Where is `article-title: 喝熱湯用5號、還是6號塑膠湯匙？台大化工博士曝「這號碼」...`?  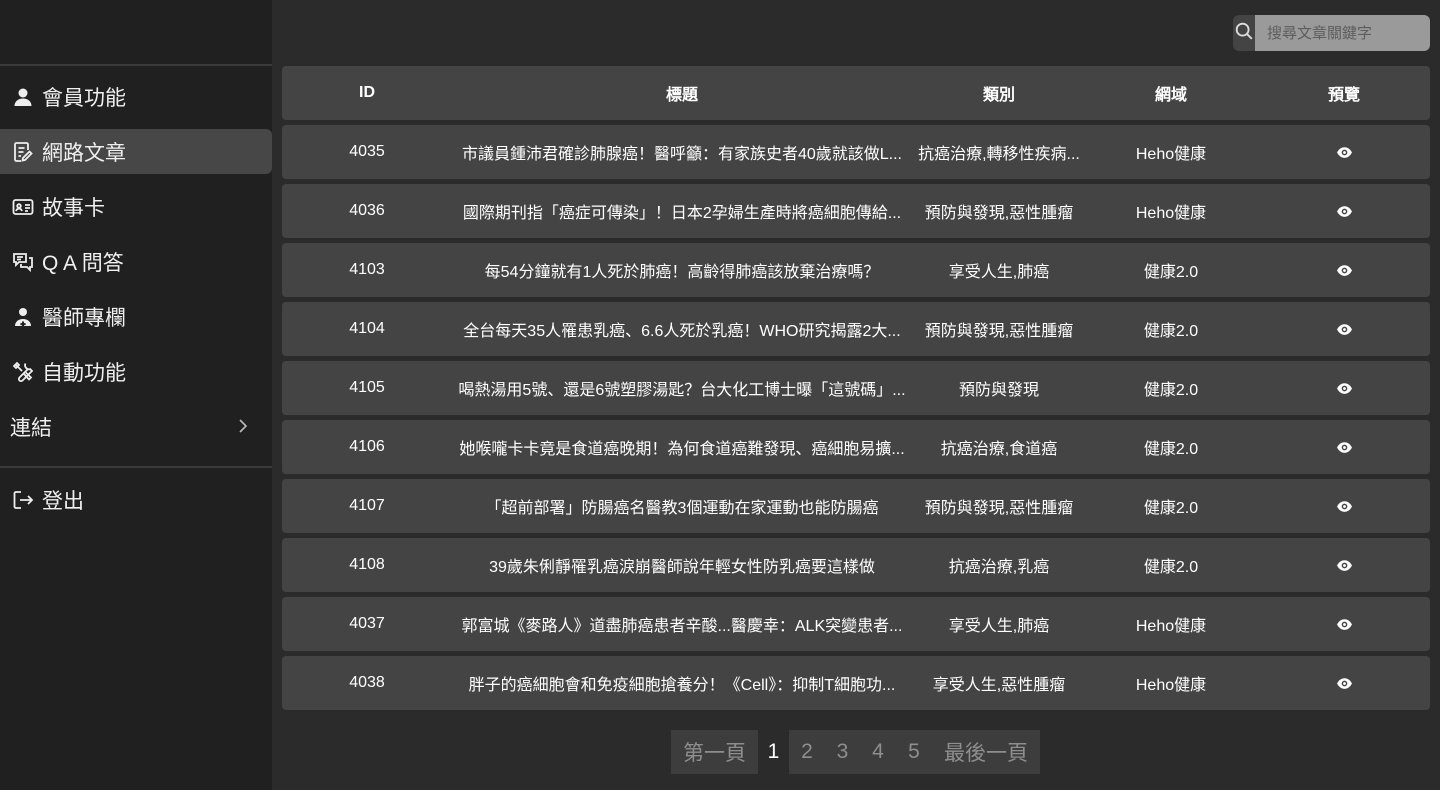
article-title: 喝熱湯用5號、還是6號塑膠湯匙？台大化工博士曝「這號碼」... is located at coordinates (682, 390).